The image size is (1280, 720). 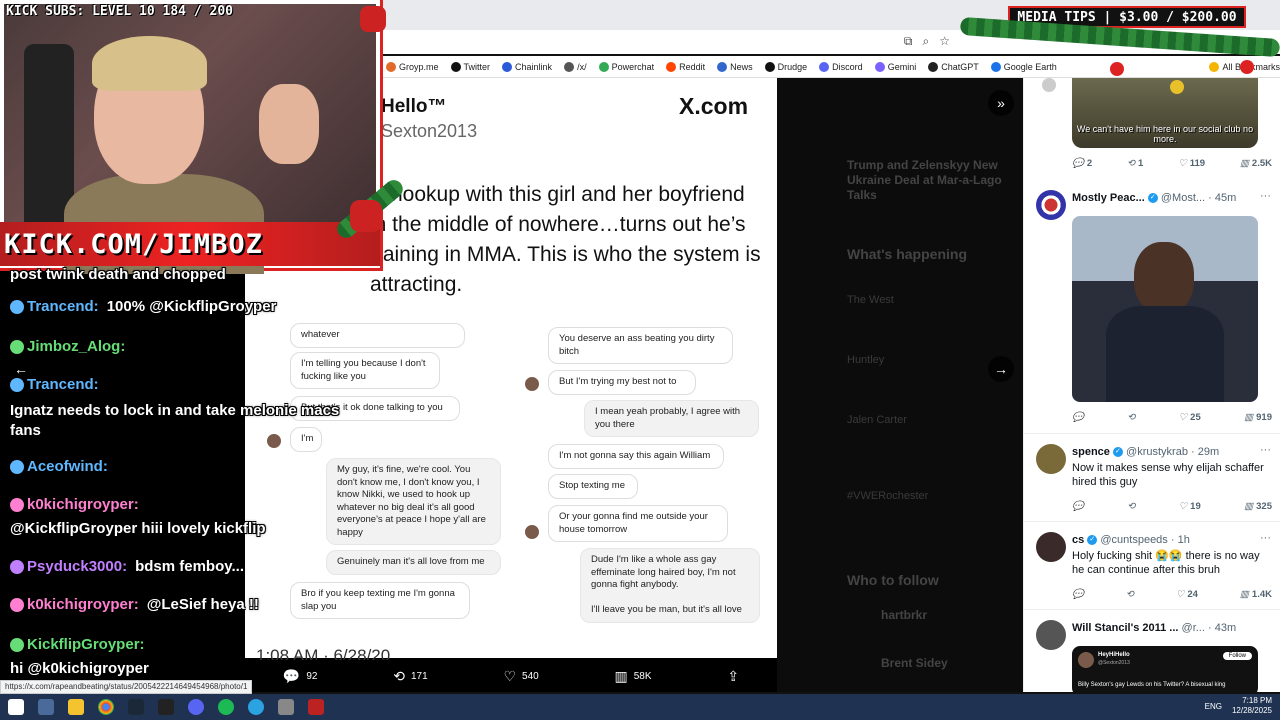 What do you see at coordinates (1078, 540) in the screenshot?
I see `author-name: cs` at bounding box center [1078, 540].